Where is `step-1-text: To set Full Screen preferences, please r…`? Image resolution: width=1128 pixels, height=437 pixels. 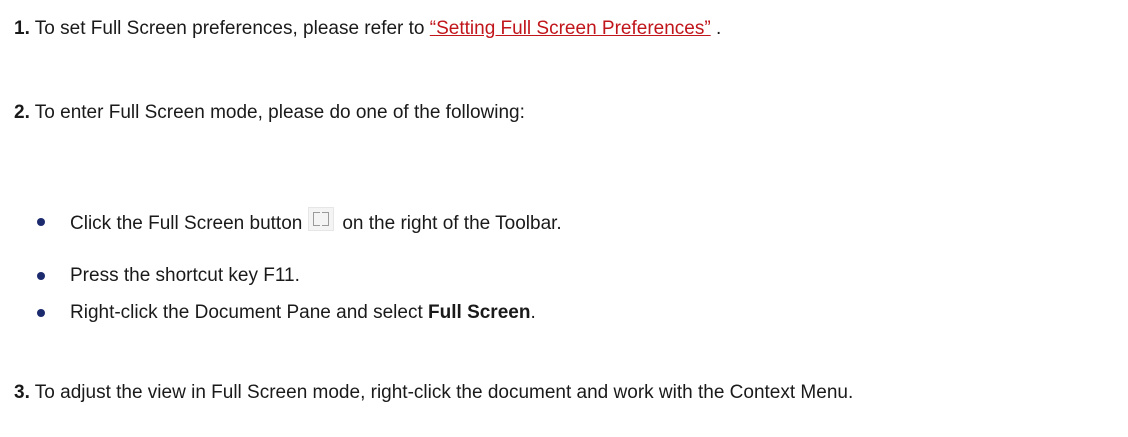
step-1-text: To set Full Screen preferences, please r… is located at coordinates (229, 28).